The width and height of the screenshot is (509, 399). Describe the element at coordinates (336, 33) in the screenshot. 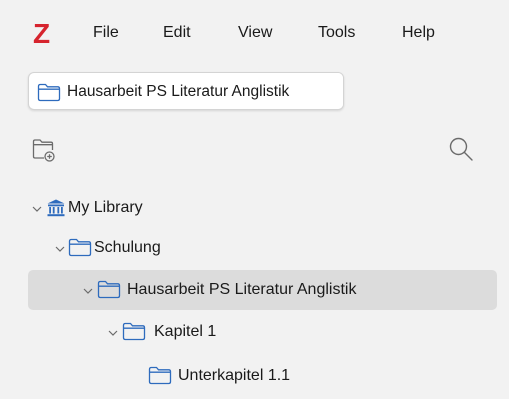

I see `menu-tools: Tools` at that location.